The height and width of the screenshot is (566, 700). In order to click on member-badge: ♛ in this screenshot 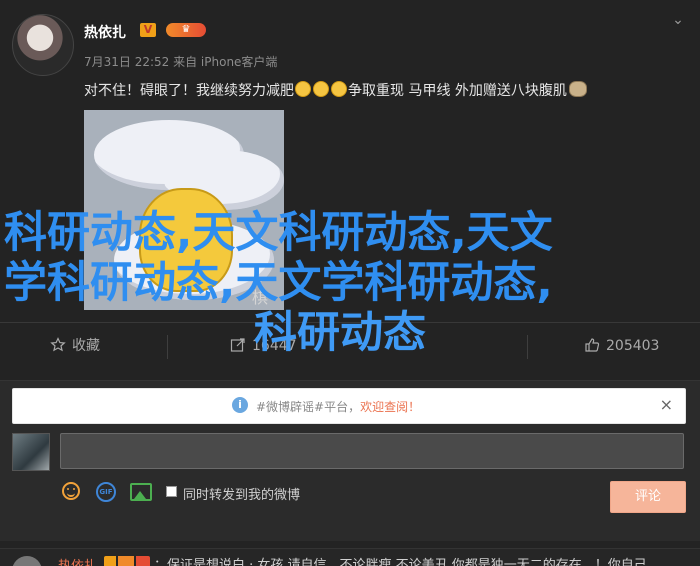, I will do `click(186, 30)`.